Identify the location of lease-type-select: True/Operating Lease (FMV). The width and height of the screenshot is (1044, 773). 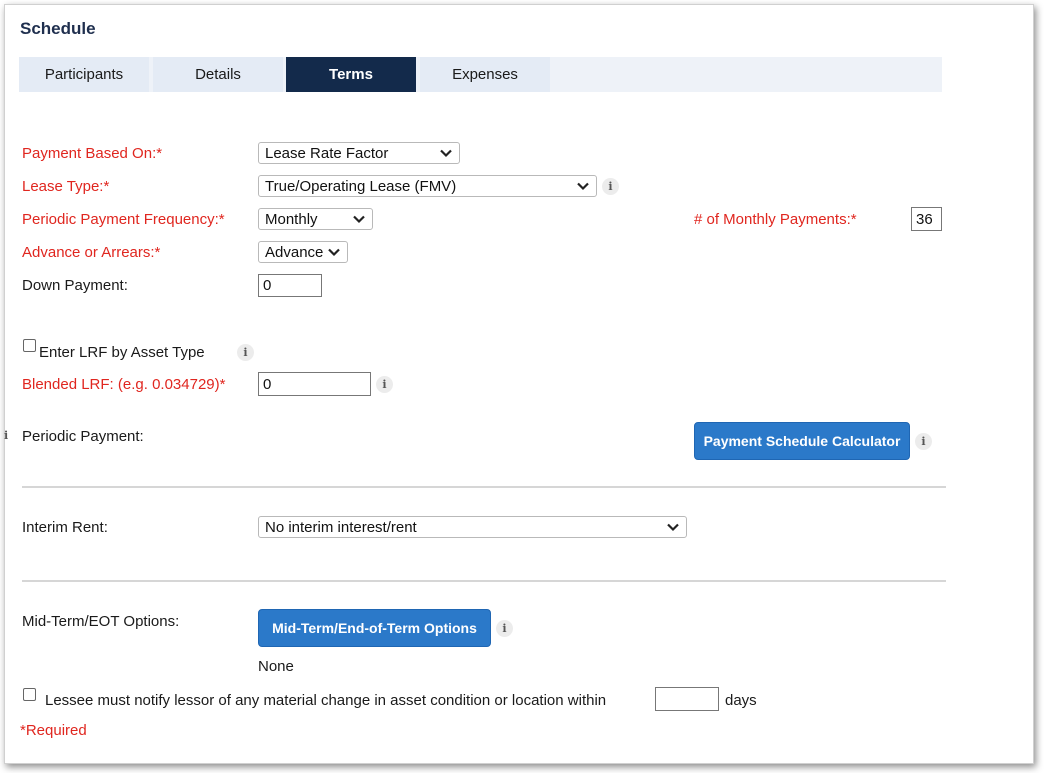
(427, 186).